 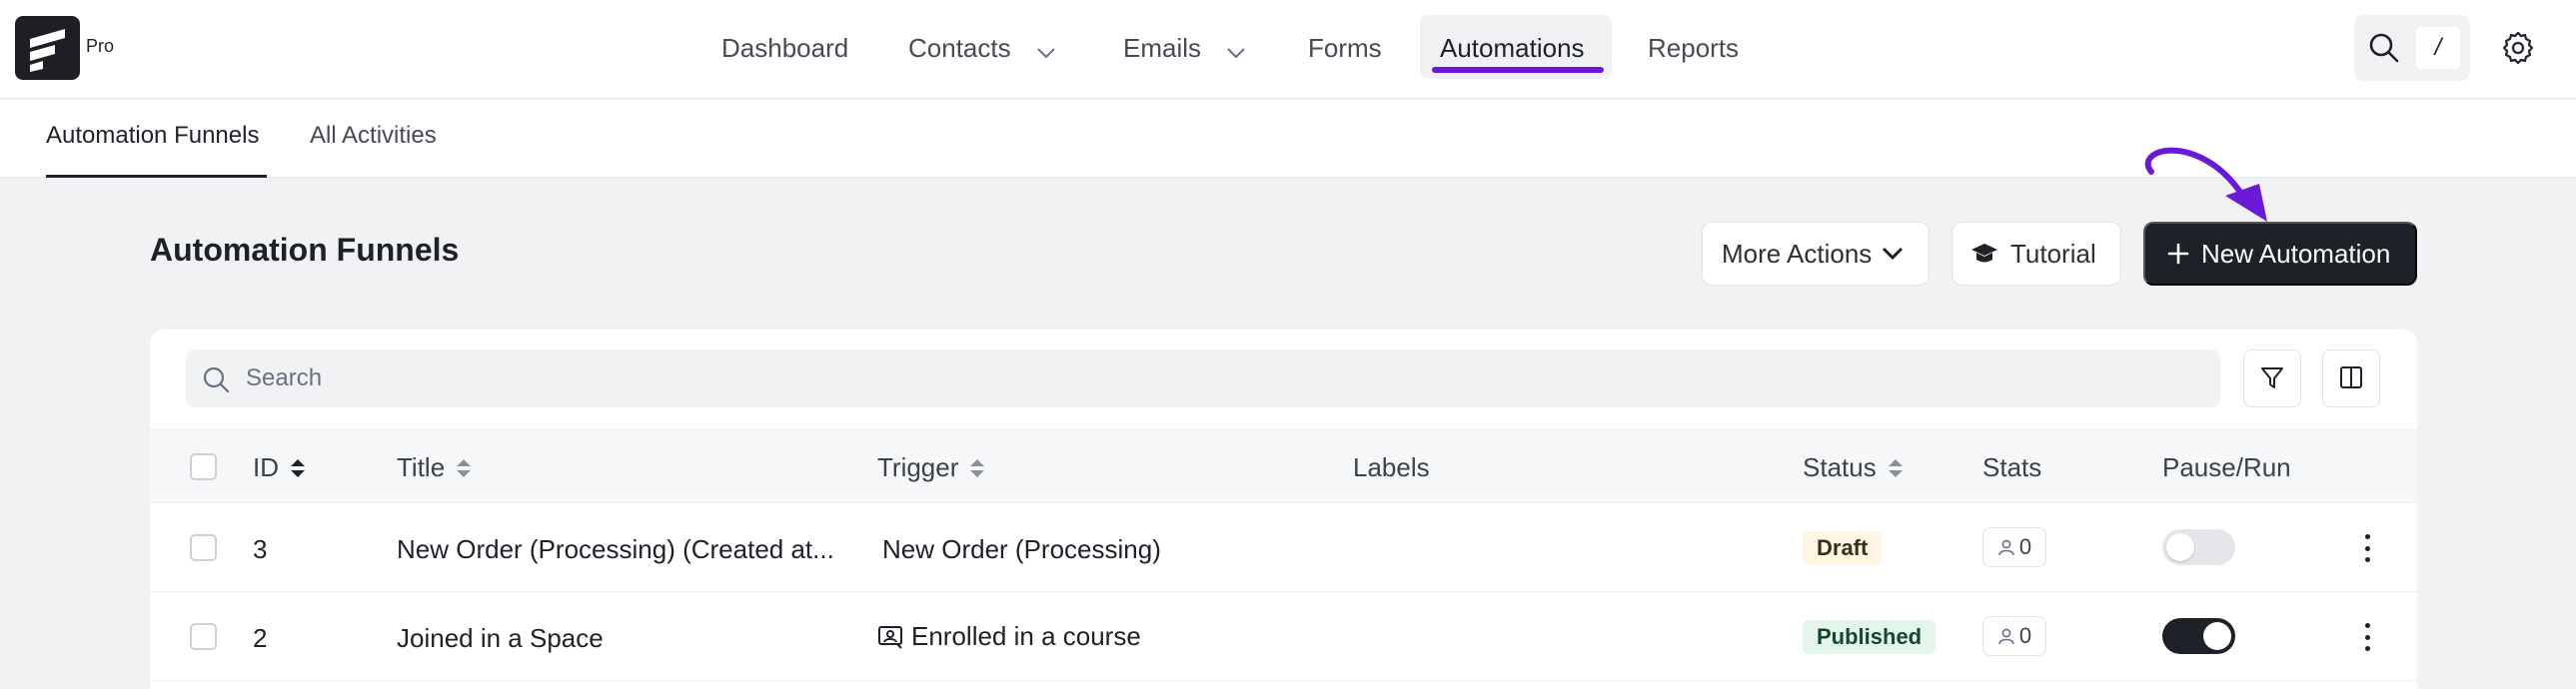 What do you see at coordinates (1984, 254) in the screenshot?
I see `graduation-cap-icon` at bounding box center [1984, 254].